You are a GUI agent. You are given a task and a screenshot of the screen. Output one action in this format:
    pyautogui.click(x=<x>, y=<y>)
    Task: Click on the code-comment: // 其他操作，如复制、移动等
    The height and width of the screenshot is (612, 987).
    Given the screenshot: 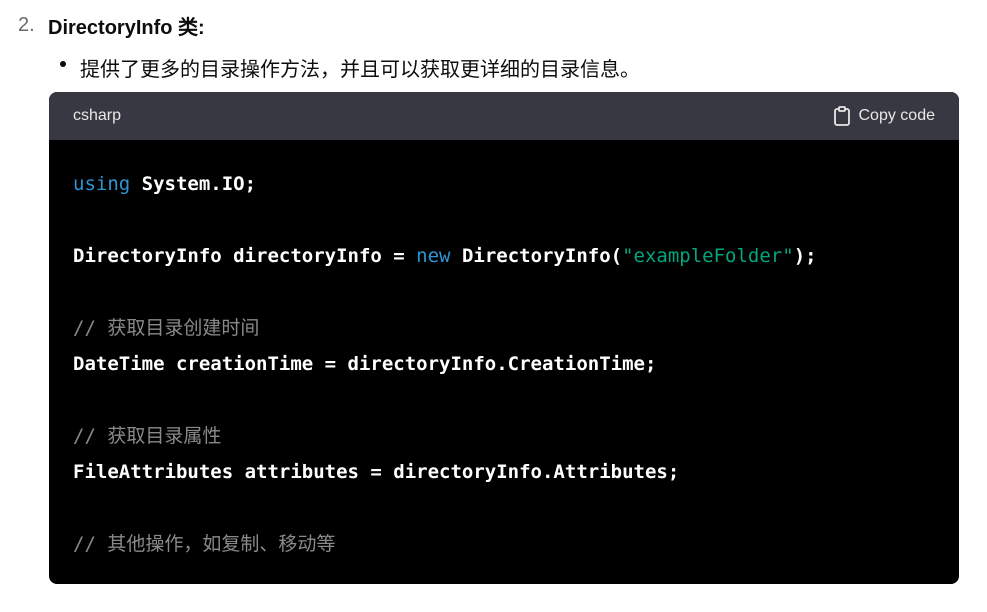 What is the action you would take?
    pyautogui.click(x=204, y=544)
    